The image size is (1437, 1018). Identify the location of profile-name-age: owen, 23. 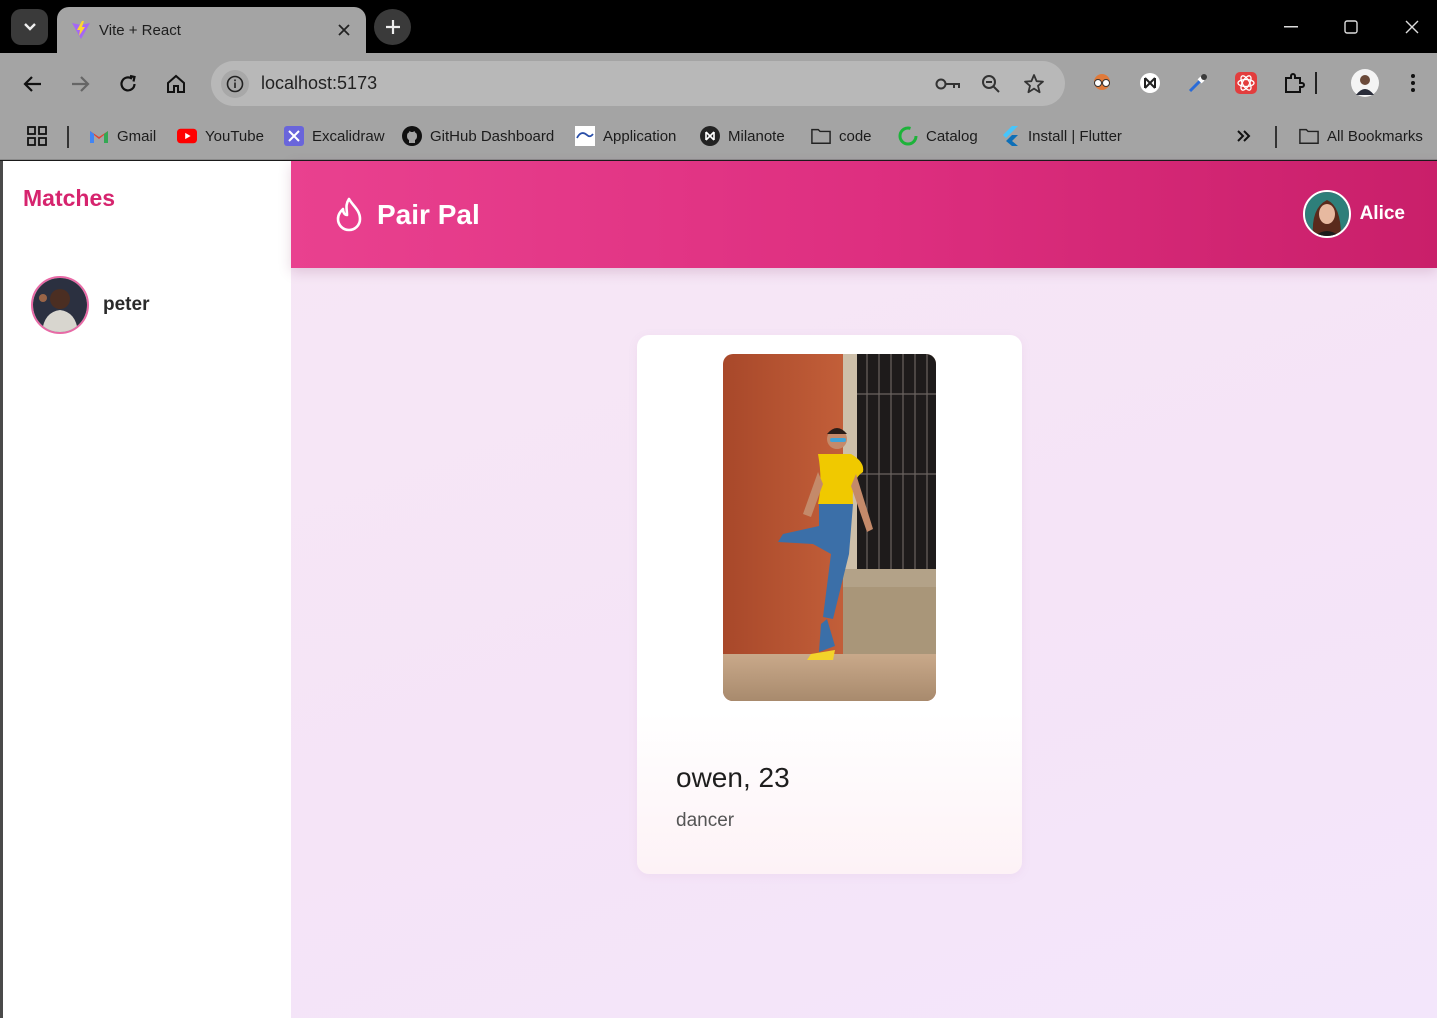
(733, 777).